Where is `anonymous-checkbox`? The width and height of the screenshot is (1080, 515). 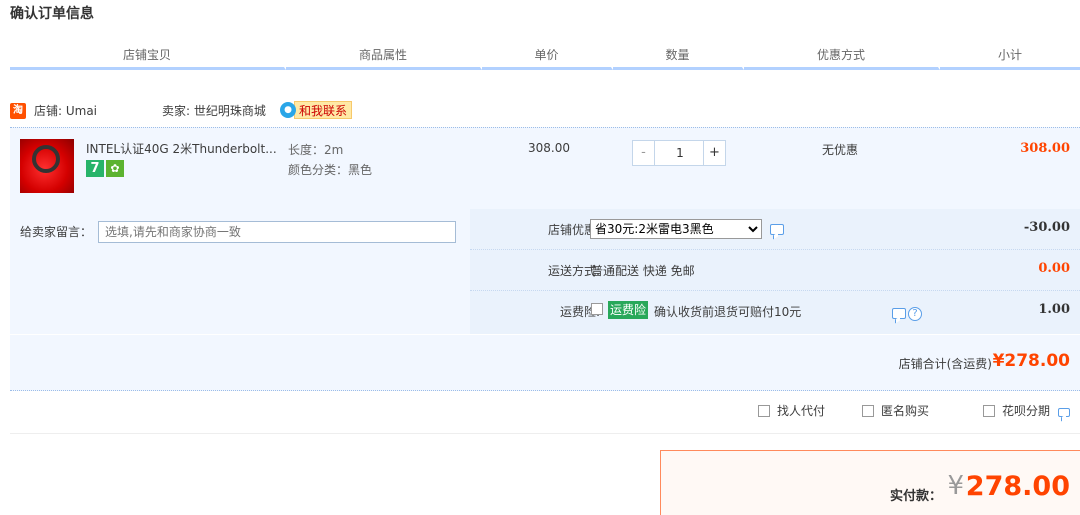
anonymous-checkbox is located at coordinates (868, 411).